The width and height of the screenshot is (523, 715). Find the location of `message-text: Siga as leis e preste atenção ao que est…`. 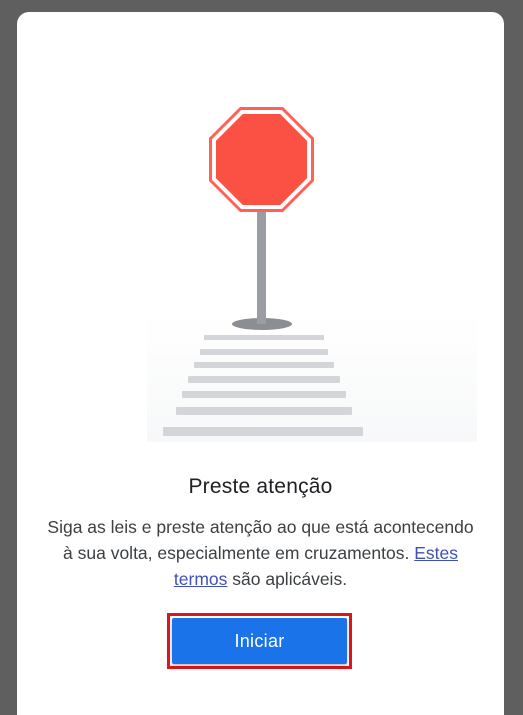

message-text: Siga as leis e preste atenção ao que est… is located at coordinates (260, 540).